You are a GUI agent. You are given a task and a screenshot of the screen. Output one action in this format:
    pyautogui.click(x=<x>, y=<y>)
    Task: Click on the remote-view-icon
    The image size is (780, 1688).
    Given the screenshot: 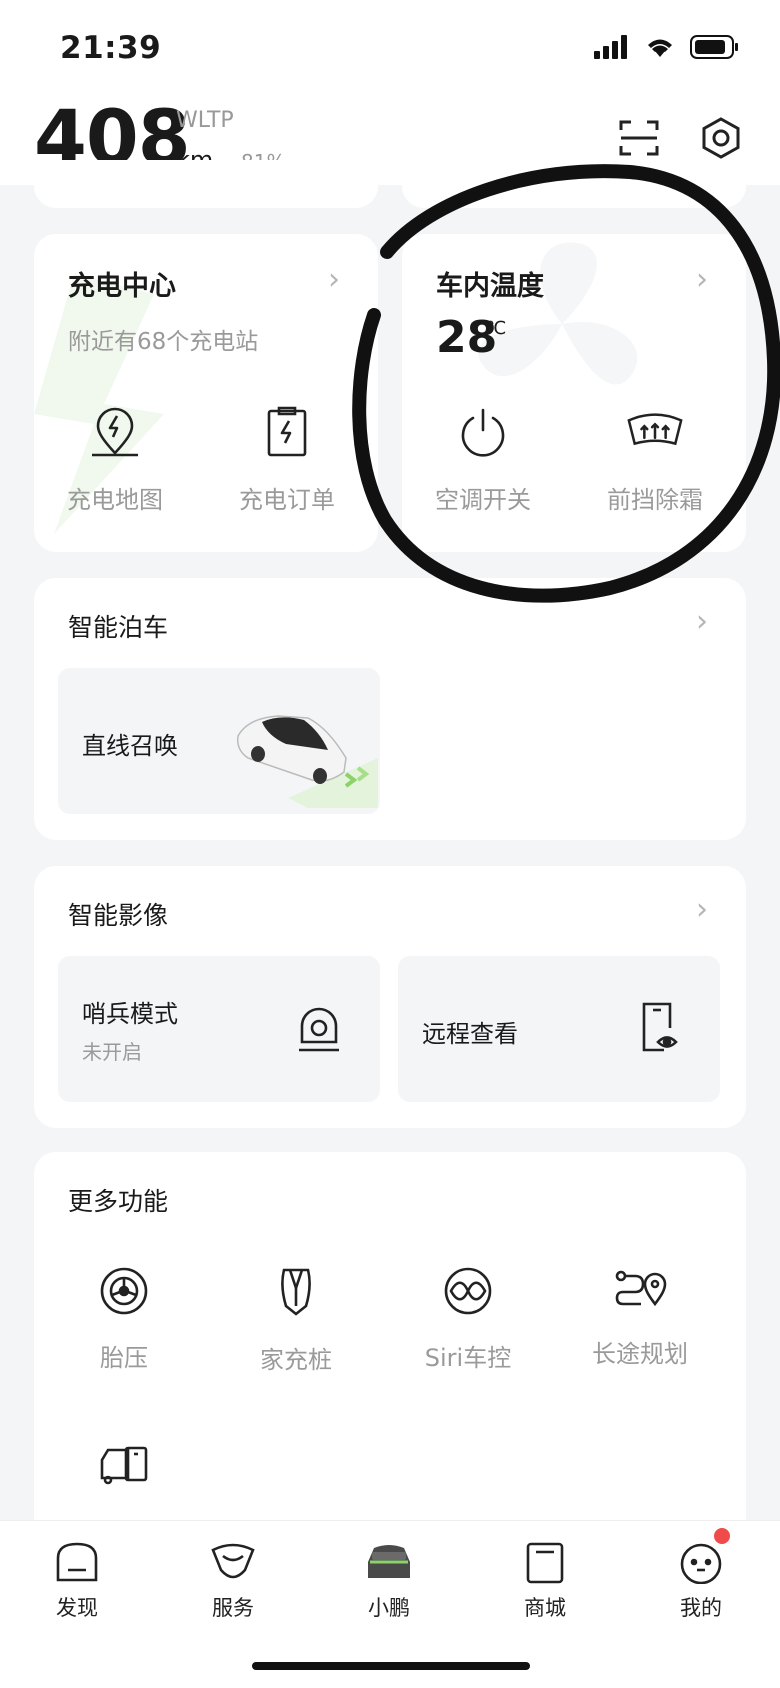 What is the action you would take?
    pyautogui.click(x=660, y=1027)
    